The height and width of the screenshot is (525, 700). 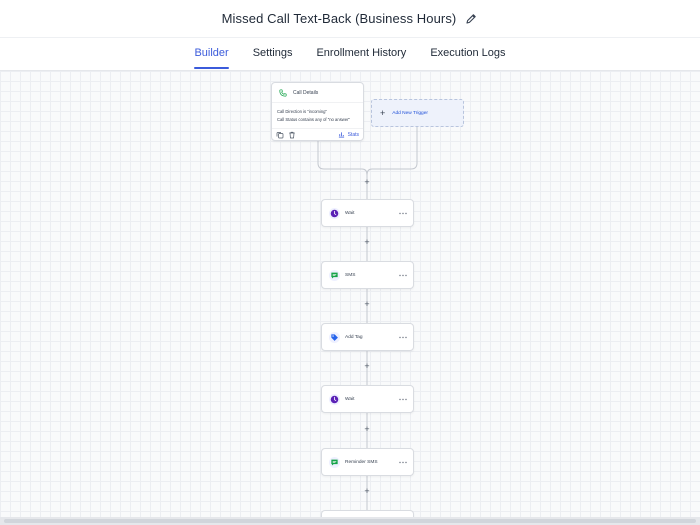 I want to click on trigger-condition: Call Direction is "incoming", so click(x=302, y=111).